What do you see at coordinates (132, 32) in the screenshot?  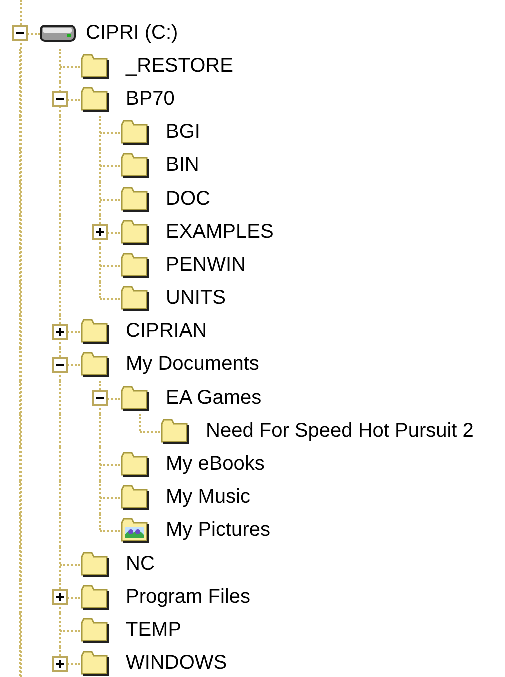 I see `tree-item-label: CIPRI (C:)` at bounding box center [132, 32].